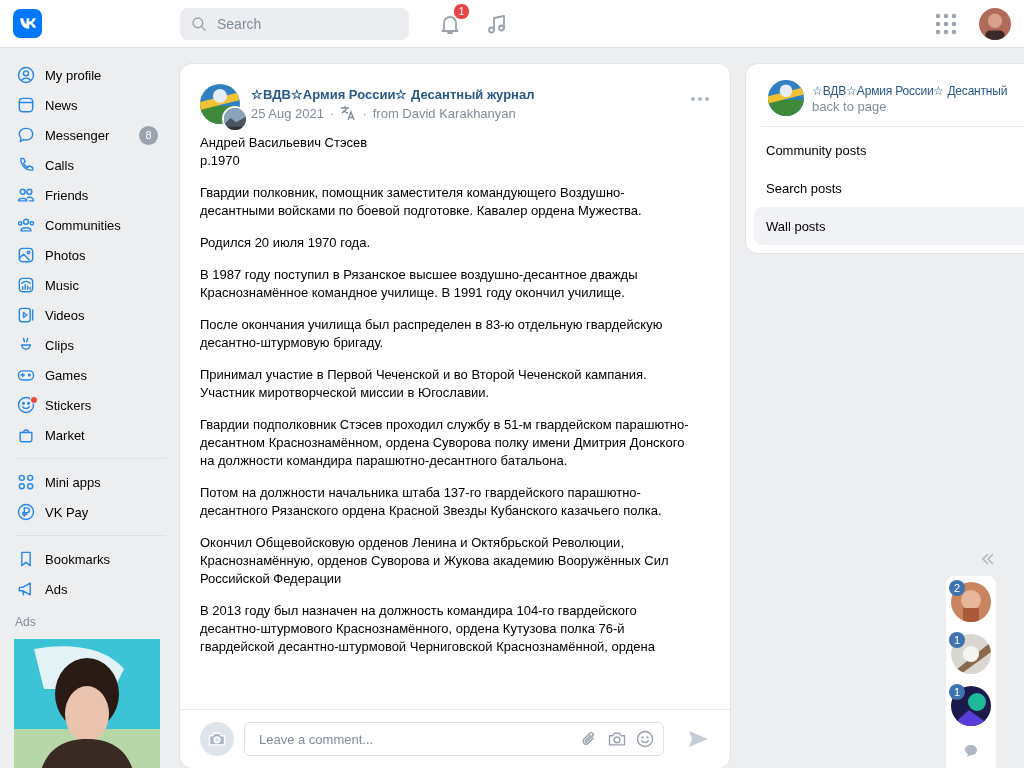  What do you see at coordinates (77, 195) in the screenshot?
I see `sidebar-item: Friends` at bounding box center [77, 195].